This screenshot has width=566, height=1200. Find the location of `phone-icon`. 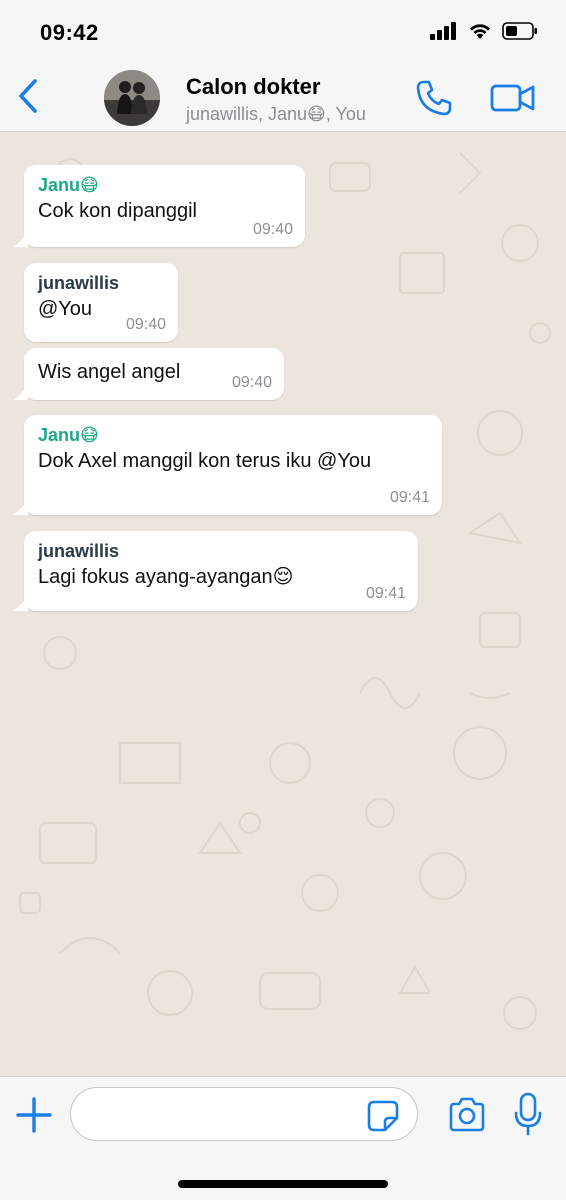

phone-icon is located at coordinates (434, 98).